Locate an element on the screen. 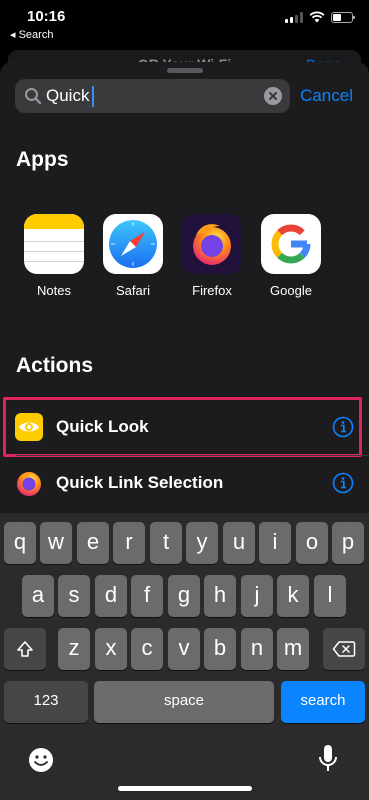  microphone-icon is located at coordinates (328, 759).